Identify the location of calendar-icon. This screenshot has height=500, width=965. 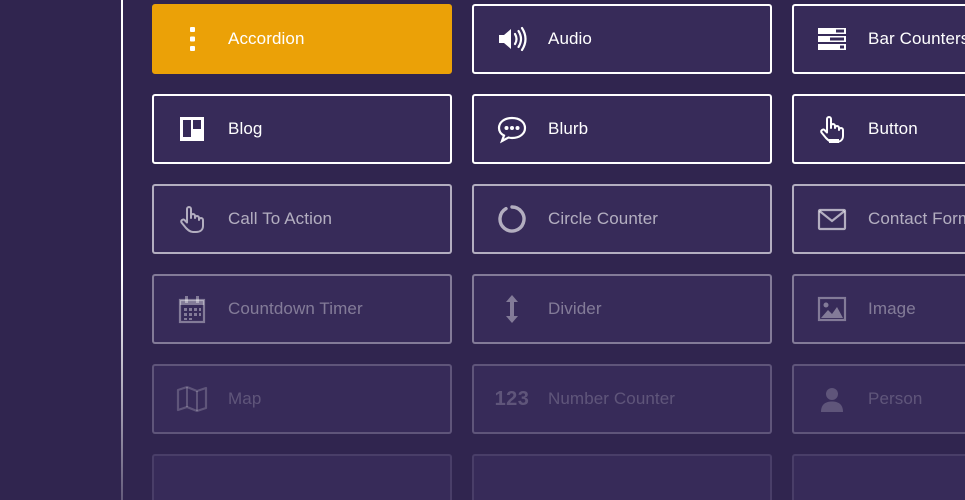
(192, 309).